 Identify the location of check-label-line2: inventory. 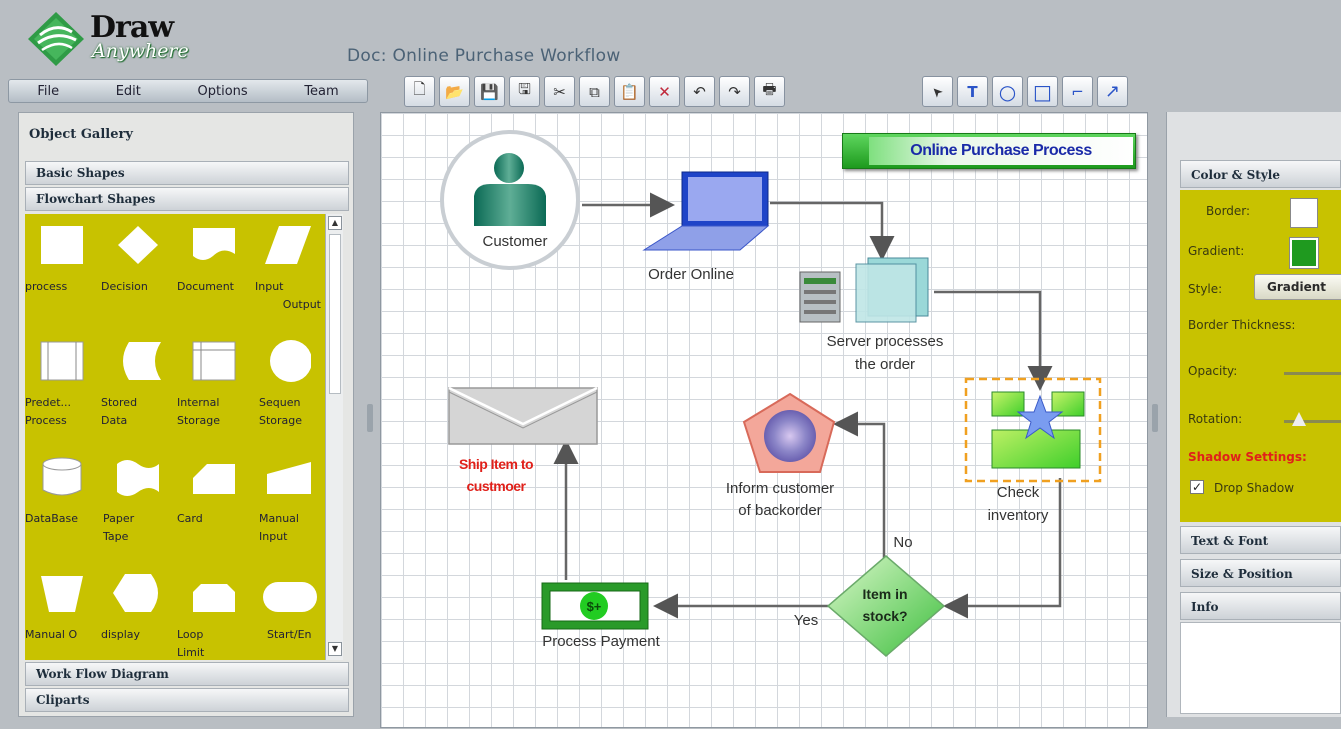
(1018, 515).